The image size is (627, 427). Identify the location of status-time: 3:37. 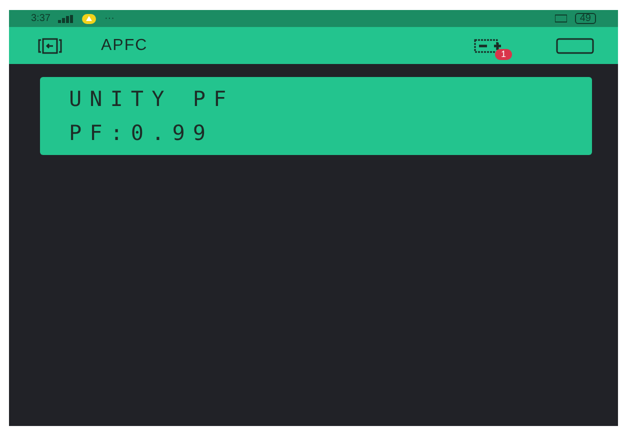
(40, 18).